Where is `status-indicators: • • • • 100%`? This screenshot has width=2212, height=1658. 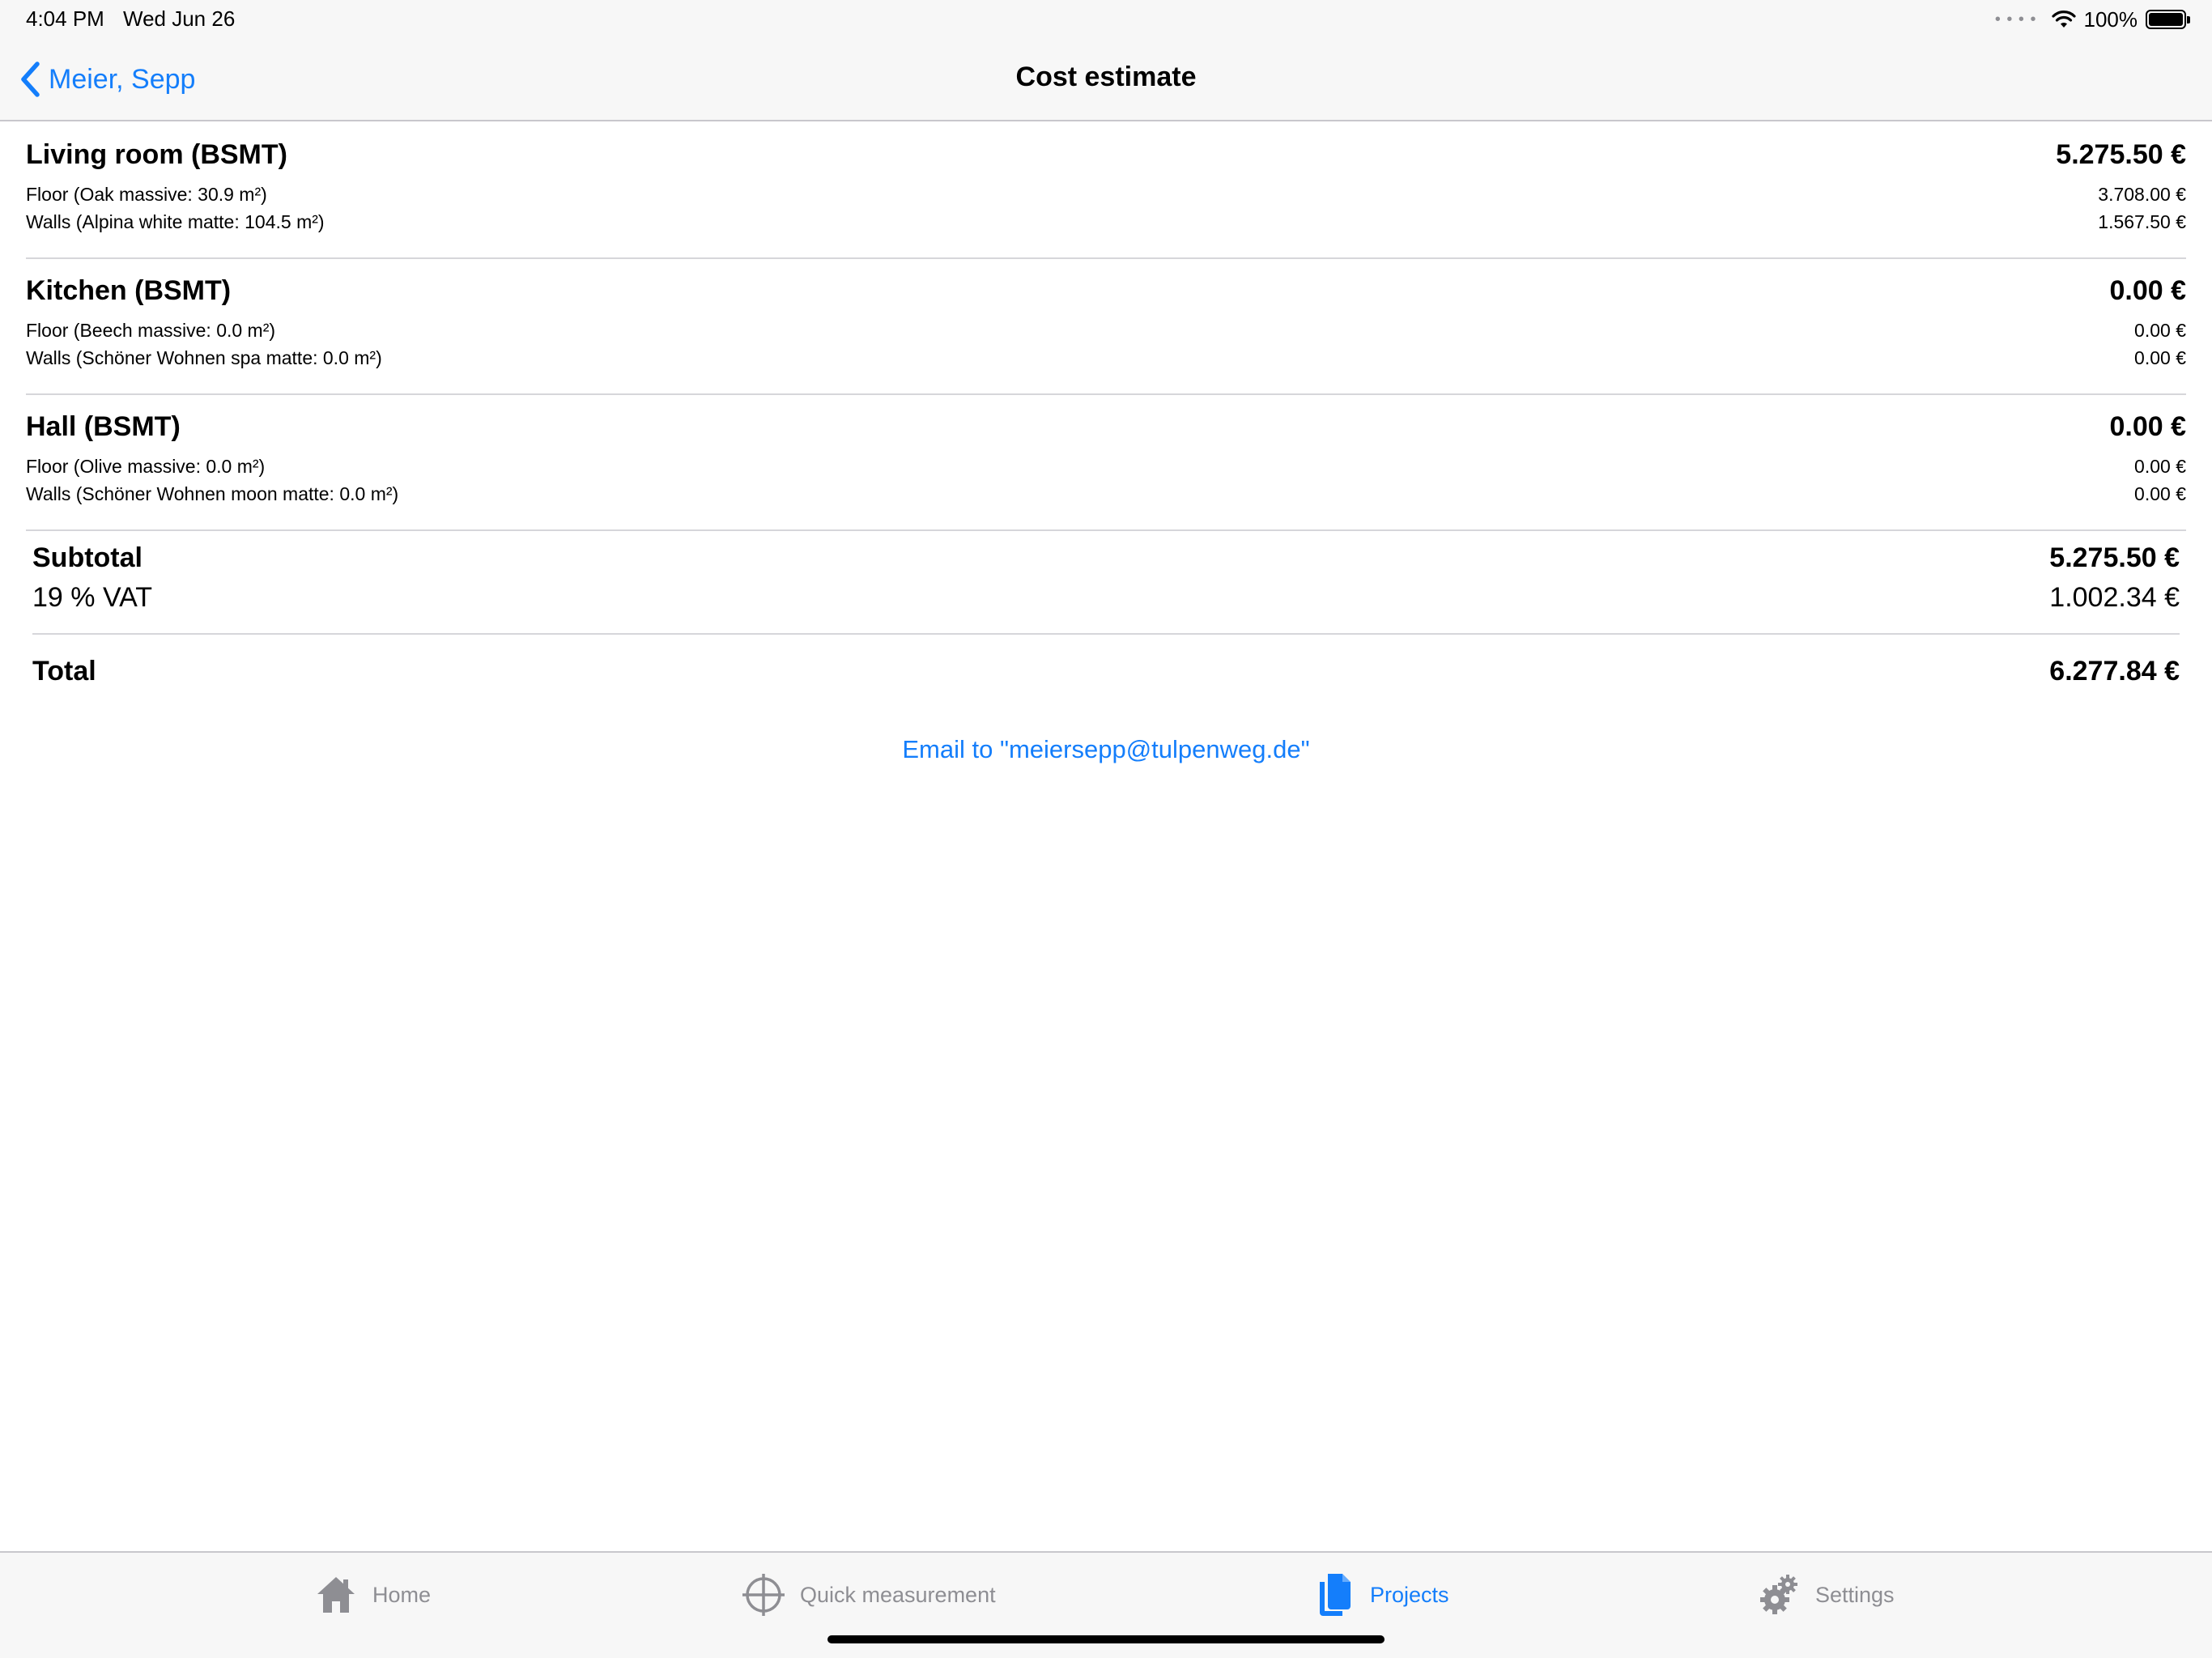
status-indicators: • • • • 100% is located at coordinates (2092, 19).